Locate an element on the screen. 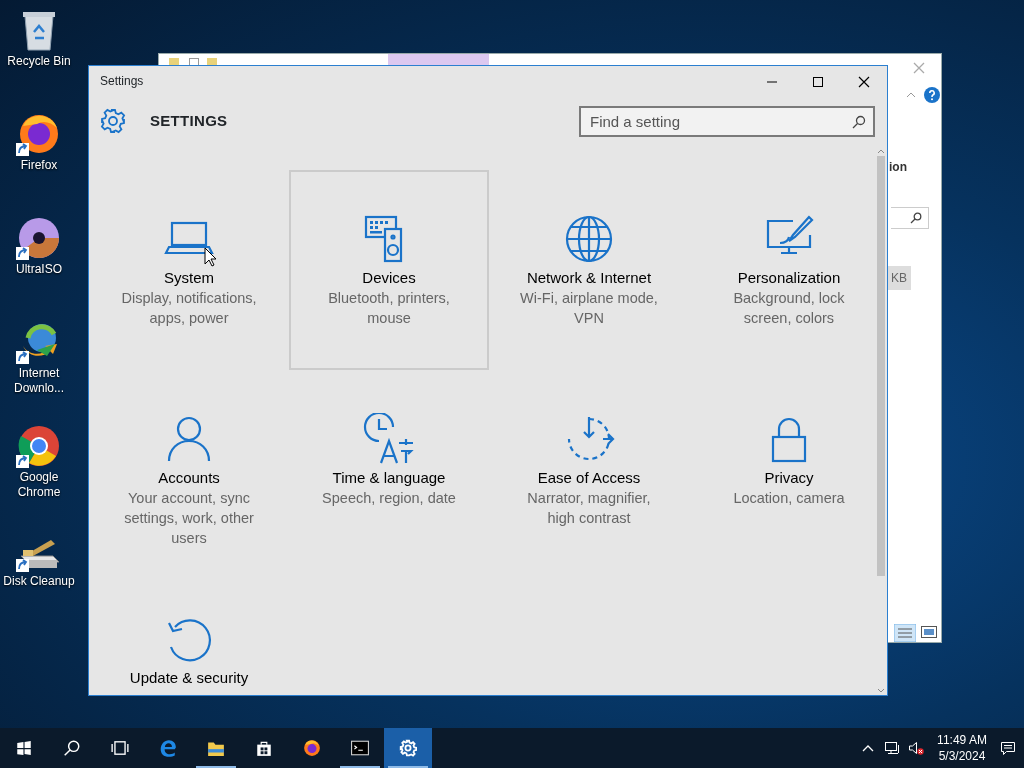 This screenshot has width=1024, height=768. clock-language-icon is located at coordinates (389, 439).